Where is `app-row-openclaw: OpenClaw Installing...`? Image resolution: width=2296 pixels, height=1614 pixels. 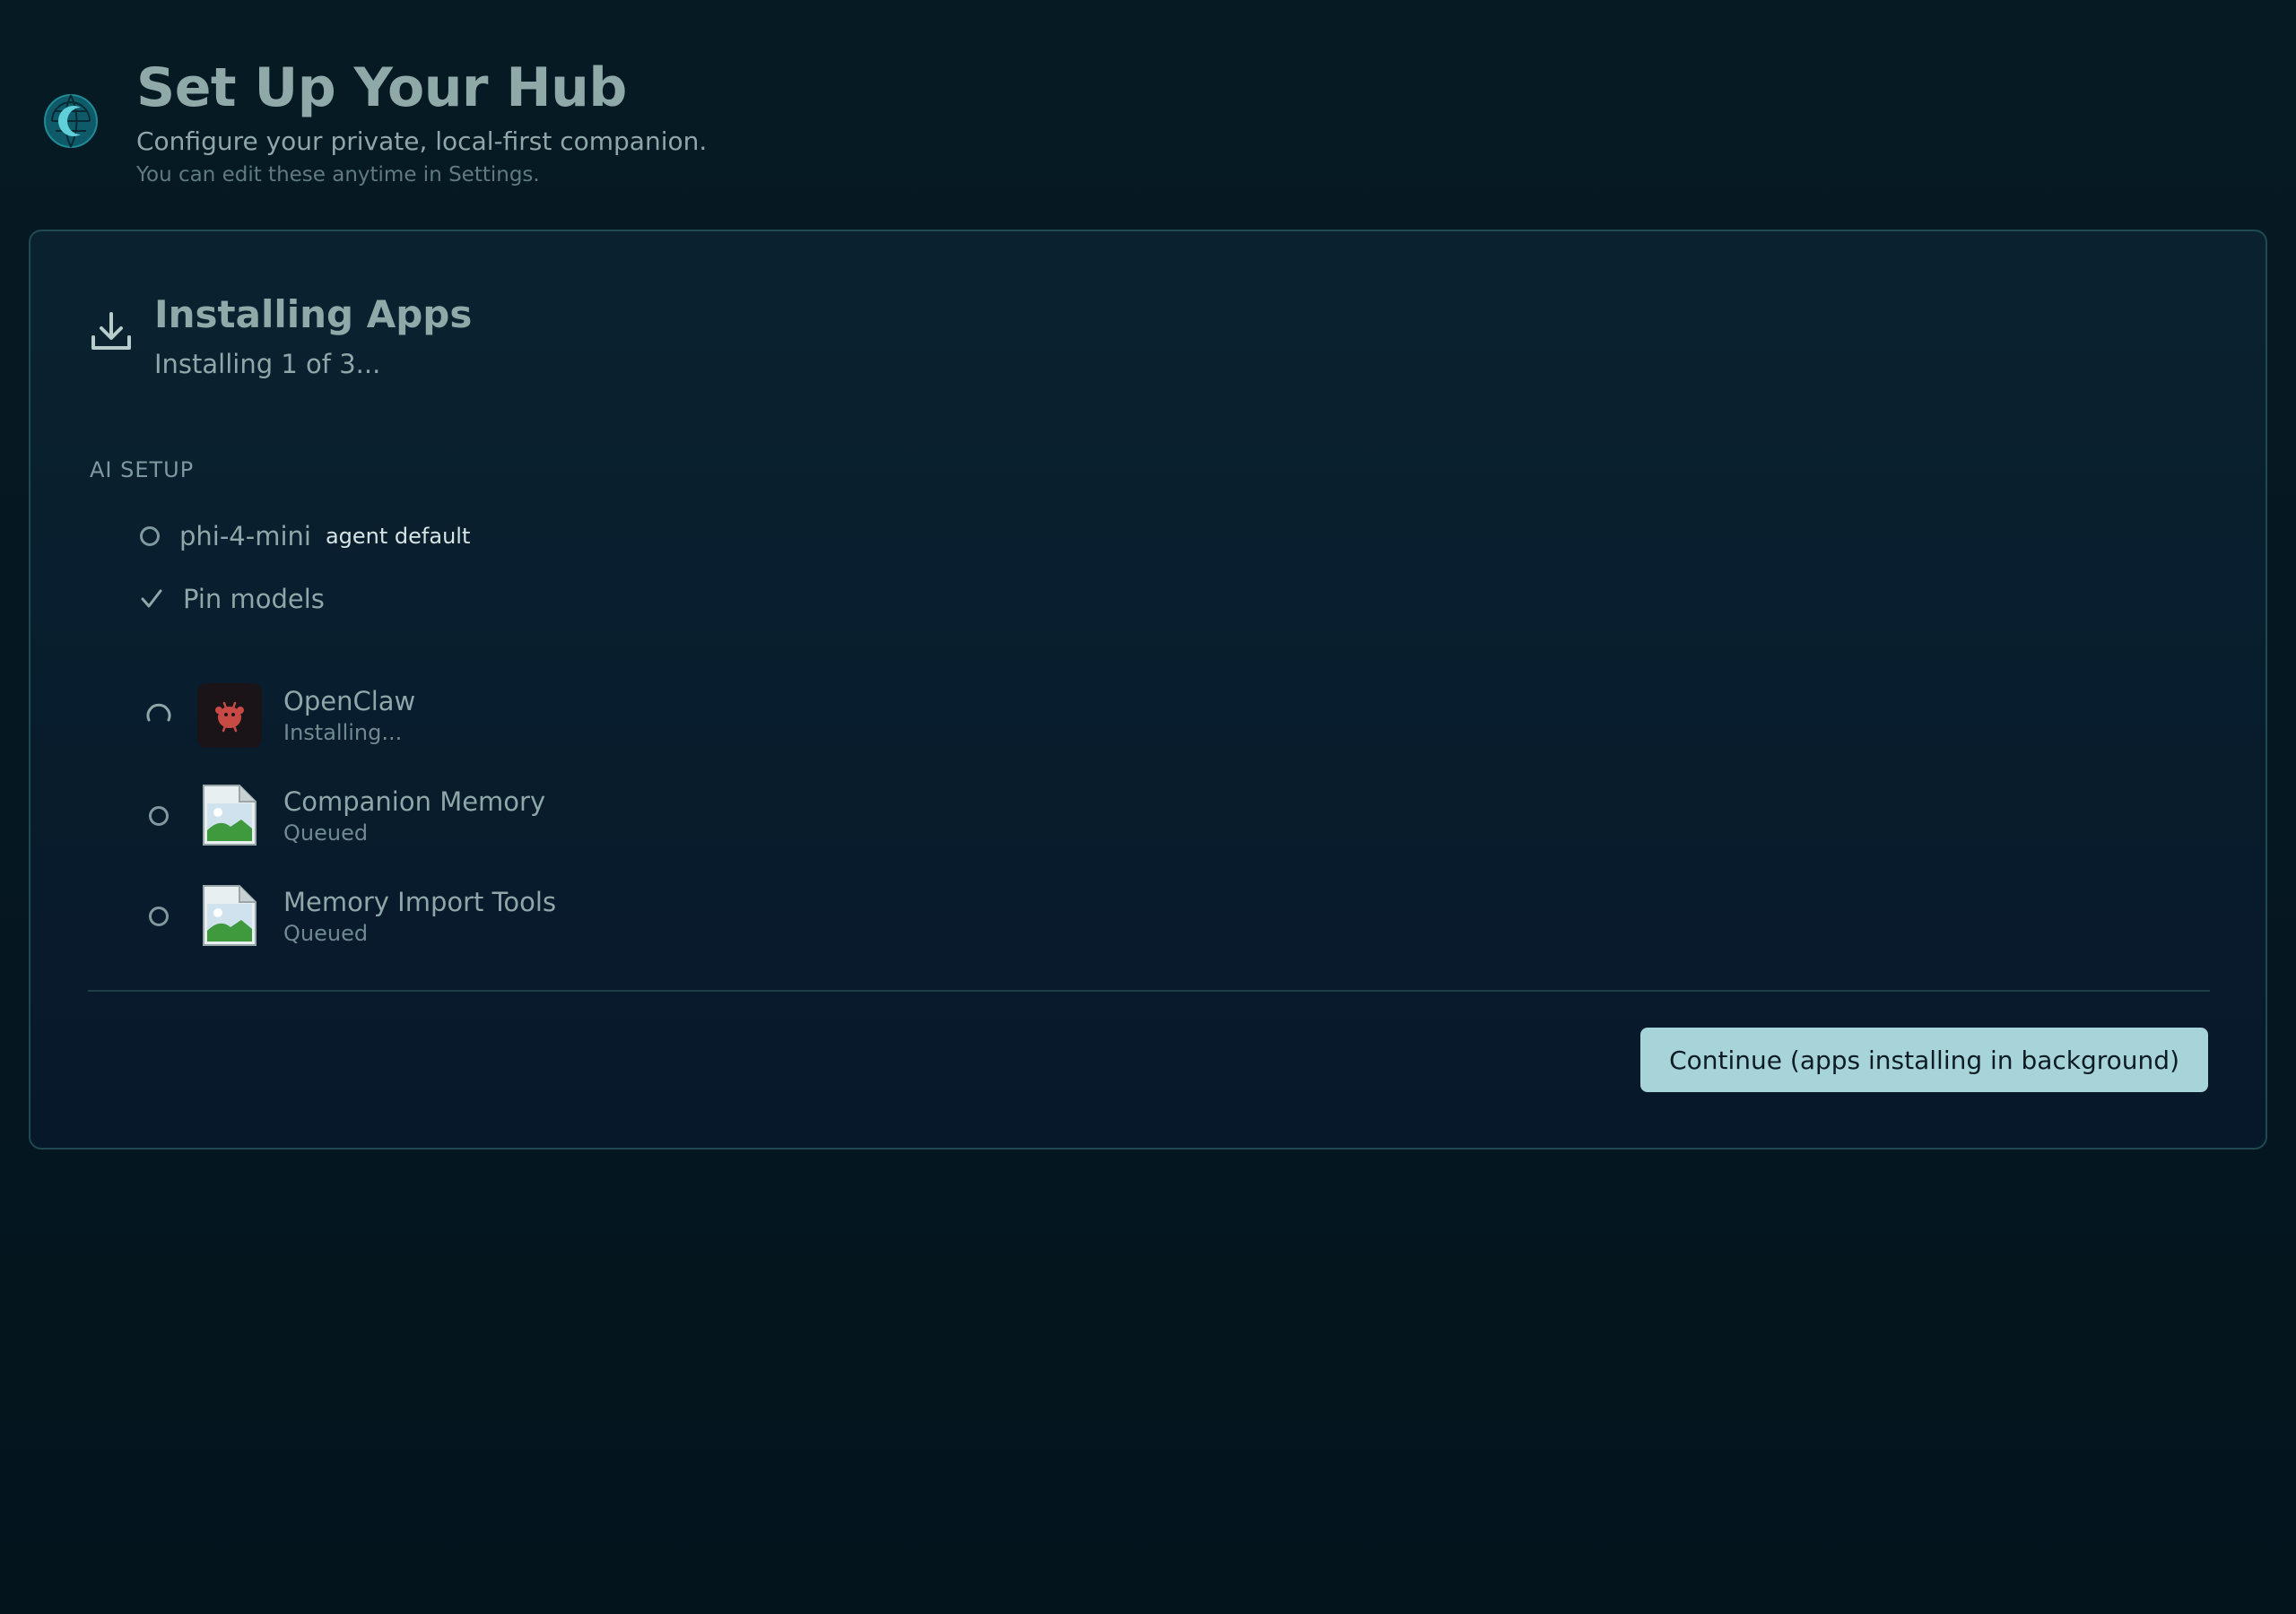
app-row-openclaw: OpenClaw Installing... is located at coordinates (350, 715).